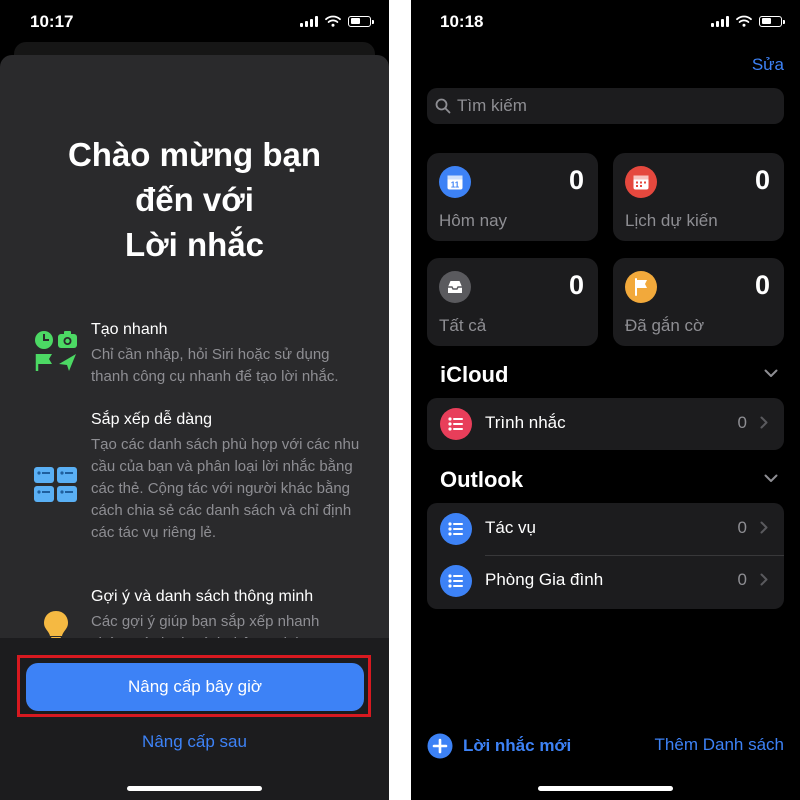 The image size is (800, 800). I want to click on list-name: Phòng Gia đình, so click(544, 579).